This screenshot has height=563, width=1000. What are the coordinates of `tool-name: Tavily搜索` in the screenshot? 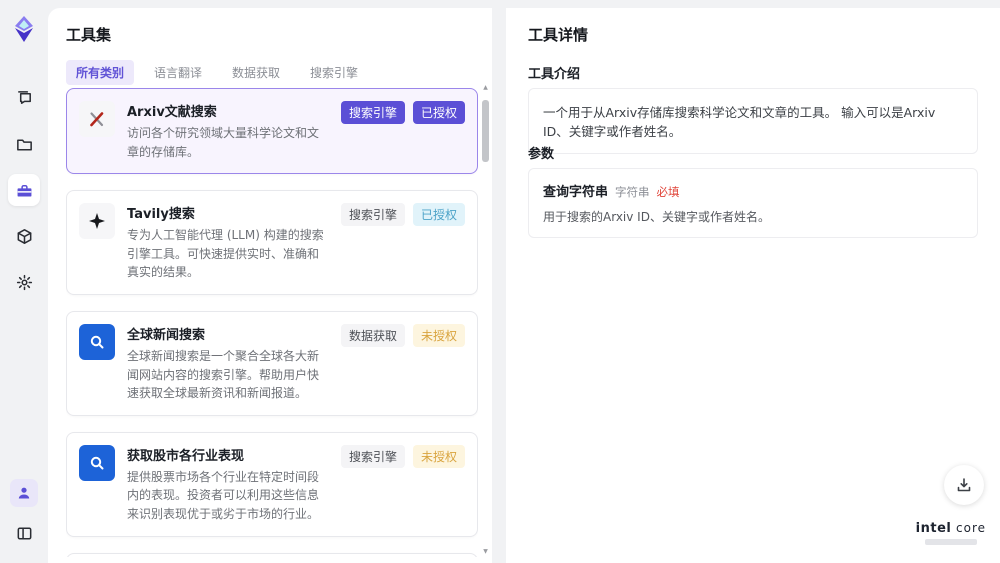 It's located at (161, 215).